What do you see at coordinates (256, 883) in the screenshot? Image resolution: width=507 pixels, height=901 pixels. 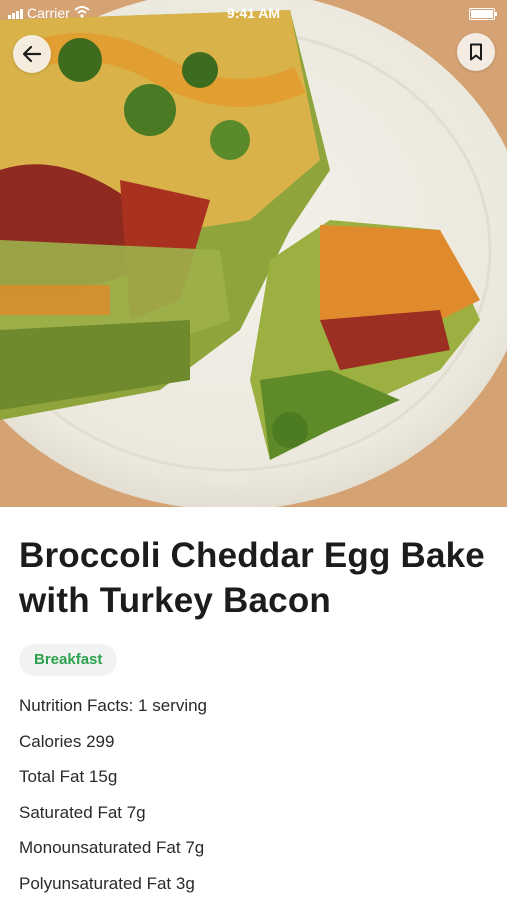 I see `nutrition-polyunsaturated-fat: Polyunsaturated Fat 3g` at bounding box center [256, 883].